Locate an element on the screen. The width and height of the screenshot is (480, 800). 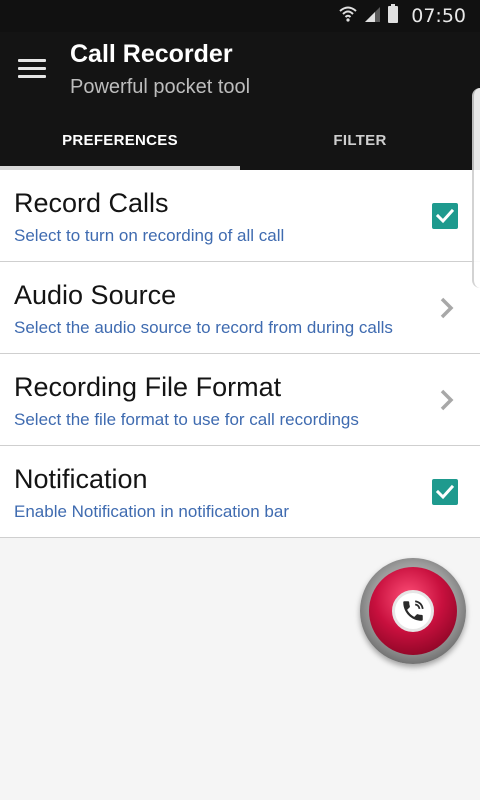
wifi-icon is located at coordinates (348, 16).